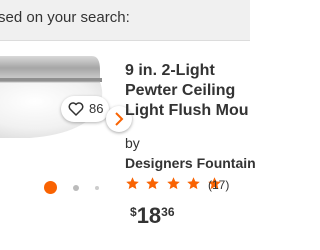 The width and height of the screenshot is (320, 250). What do you see at coordinates (132, 143) in the screenshot?
I see `by-label: by` at bounding box center [132, 143].